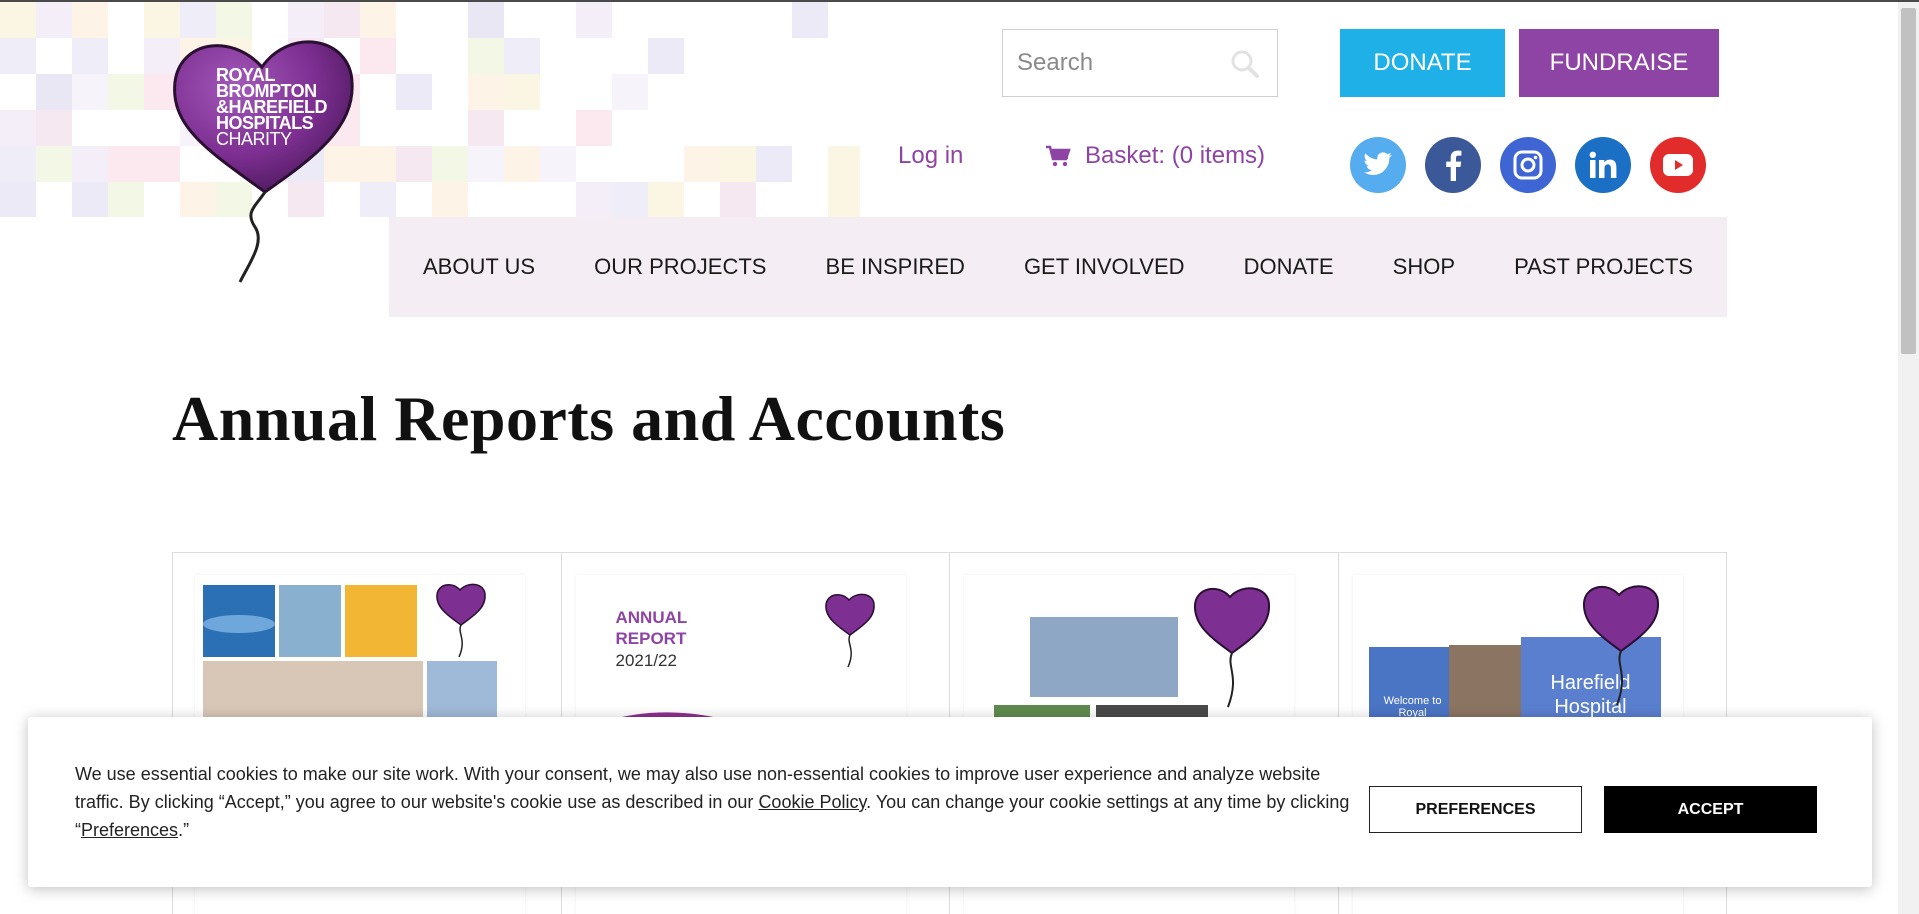 This screenshot has height=914, width=1919. Describe the element at coordinates (1113, 63) in the screenshot. I see `search-input` at that location.